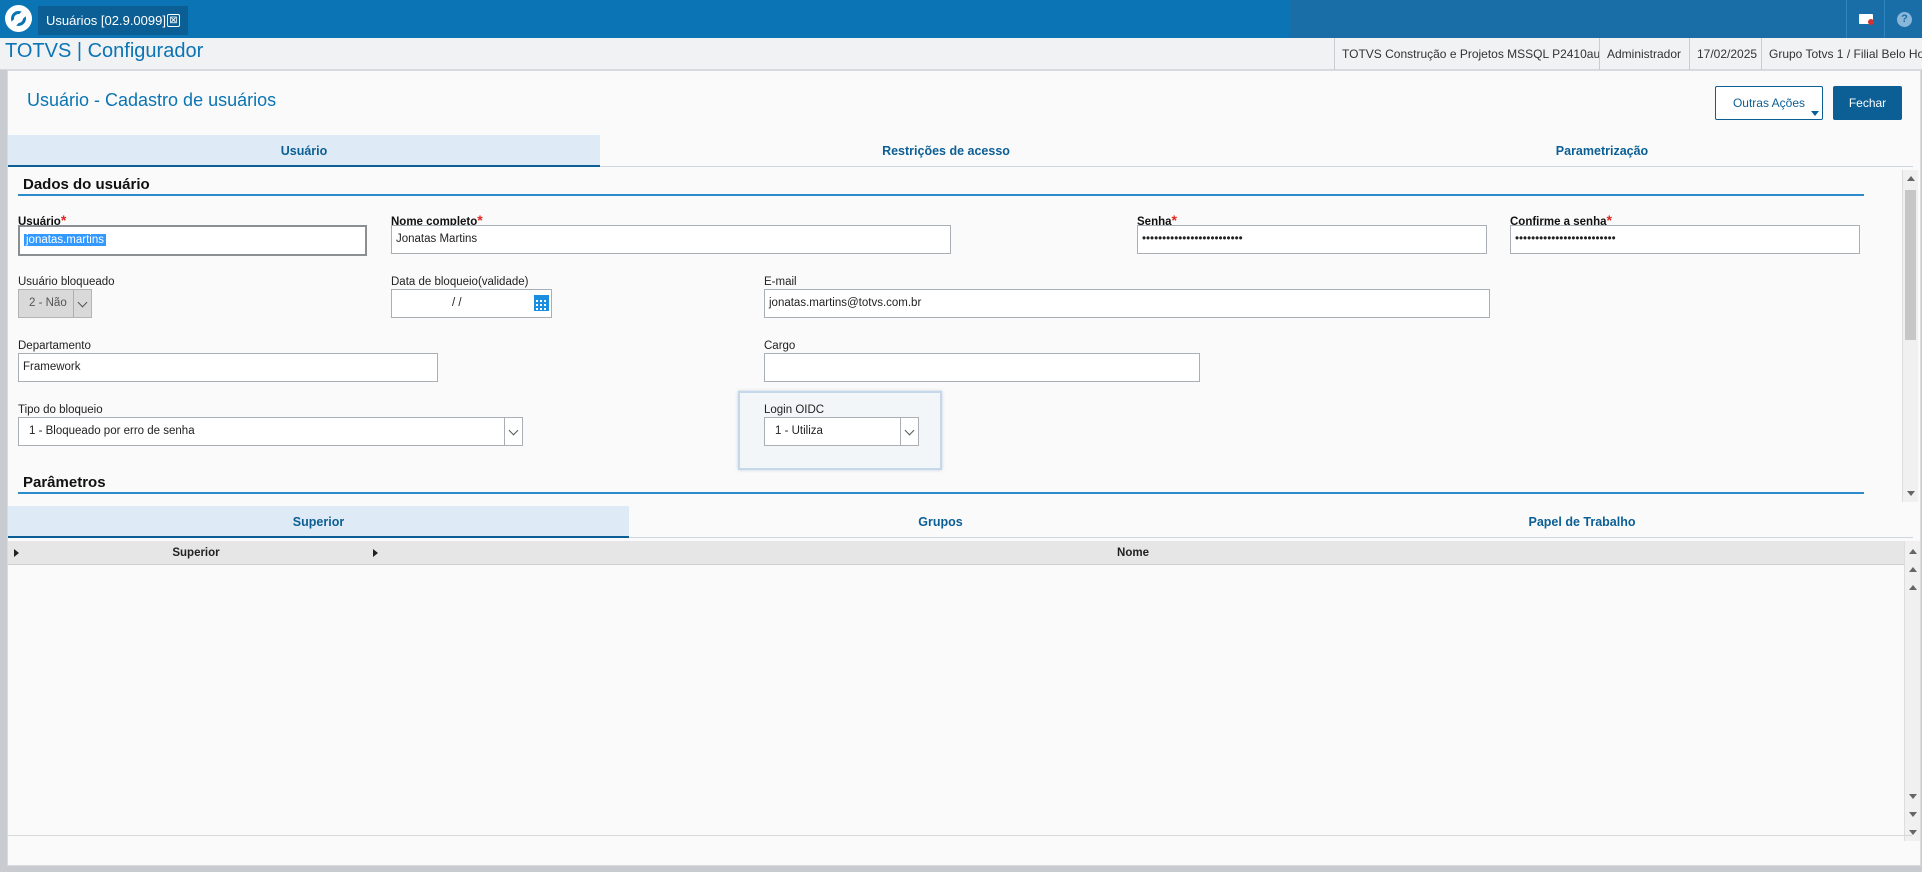 The image size is (1922, 872). I want to click on cargo-input, so click(982, 367).